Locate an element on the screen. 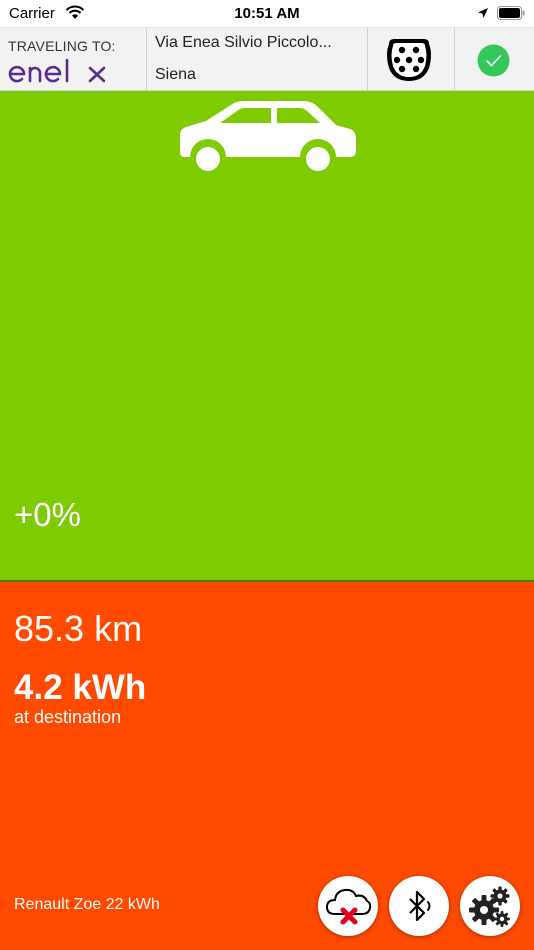 The image size is (534, 950). bluetooth-icon is located at coordinates (420, 906).